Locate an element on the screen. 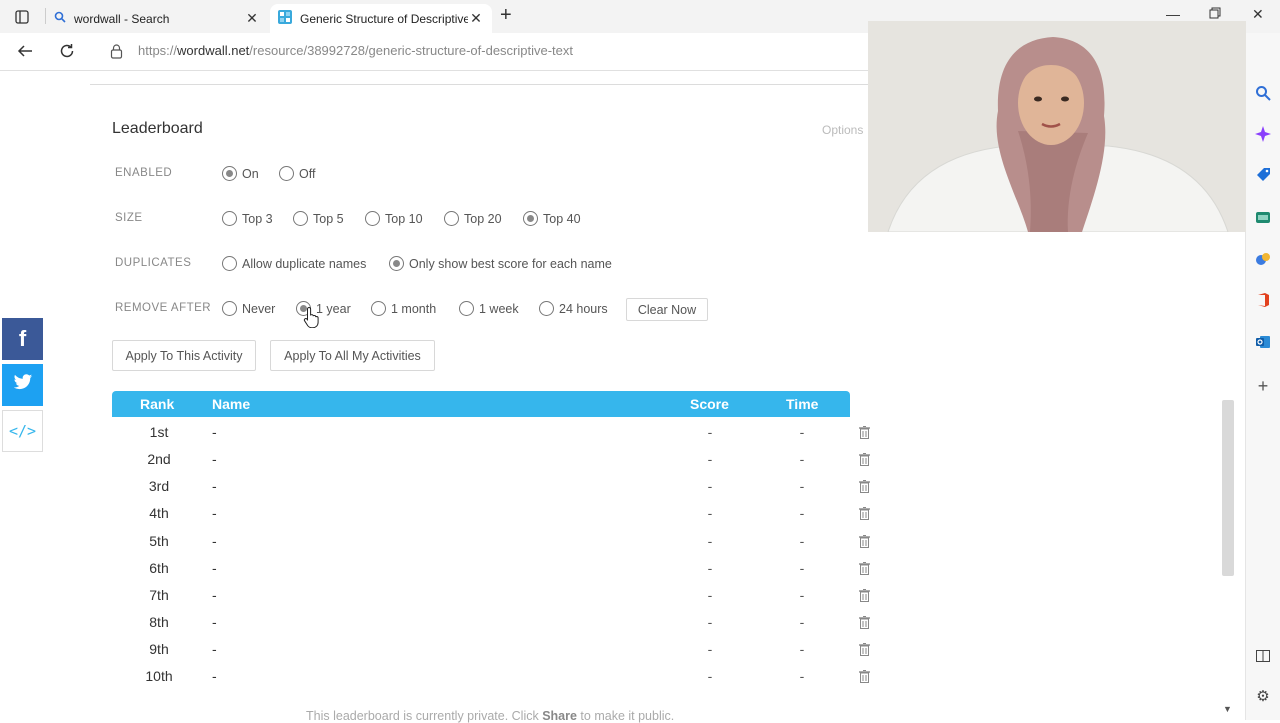 The image size is (1280, 723). webcam-overlay is located at coordinates (1057, 126).